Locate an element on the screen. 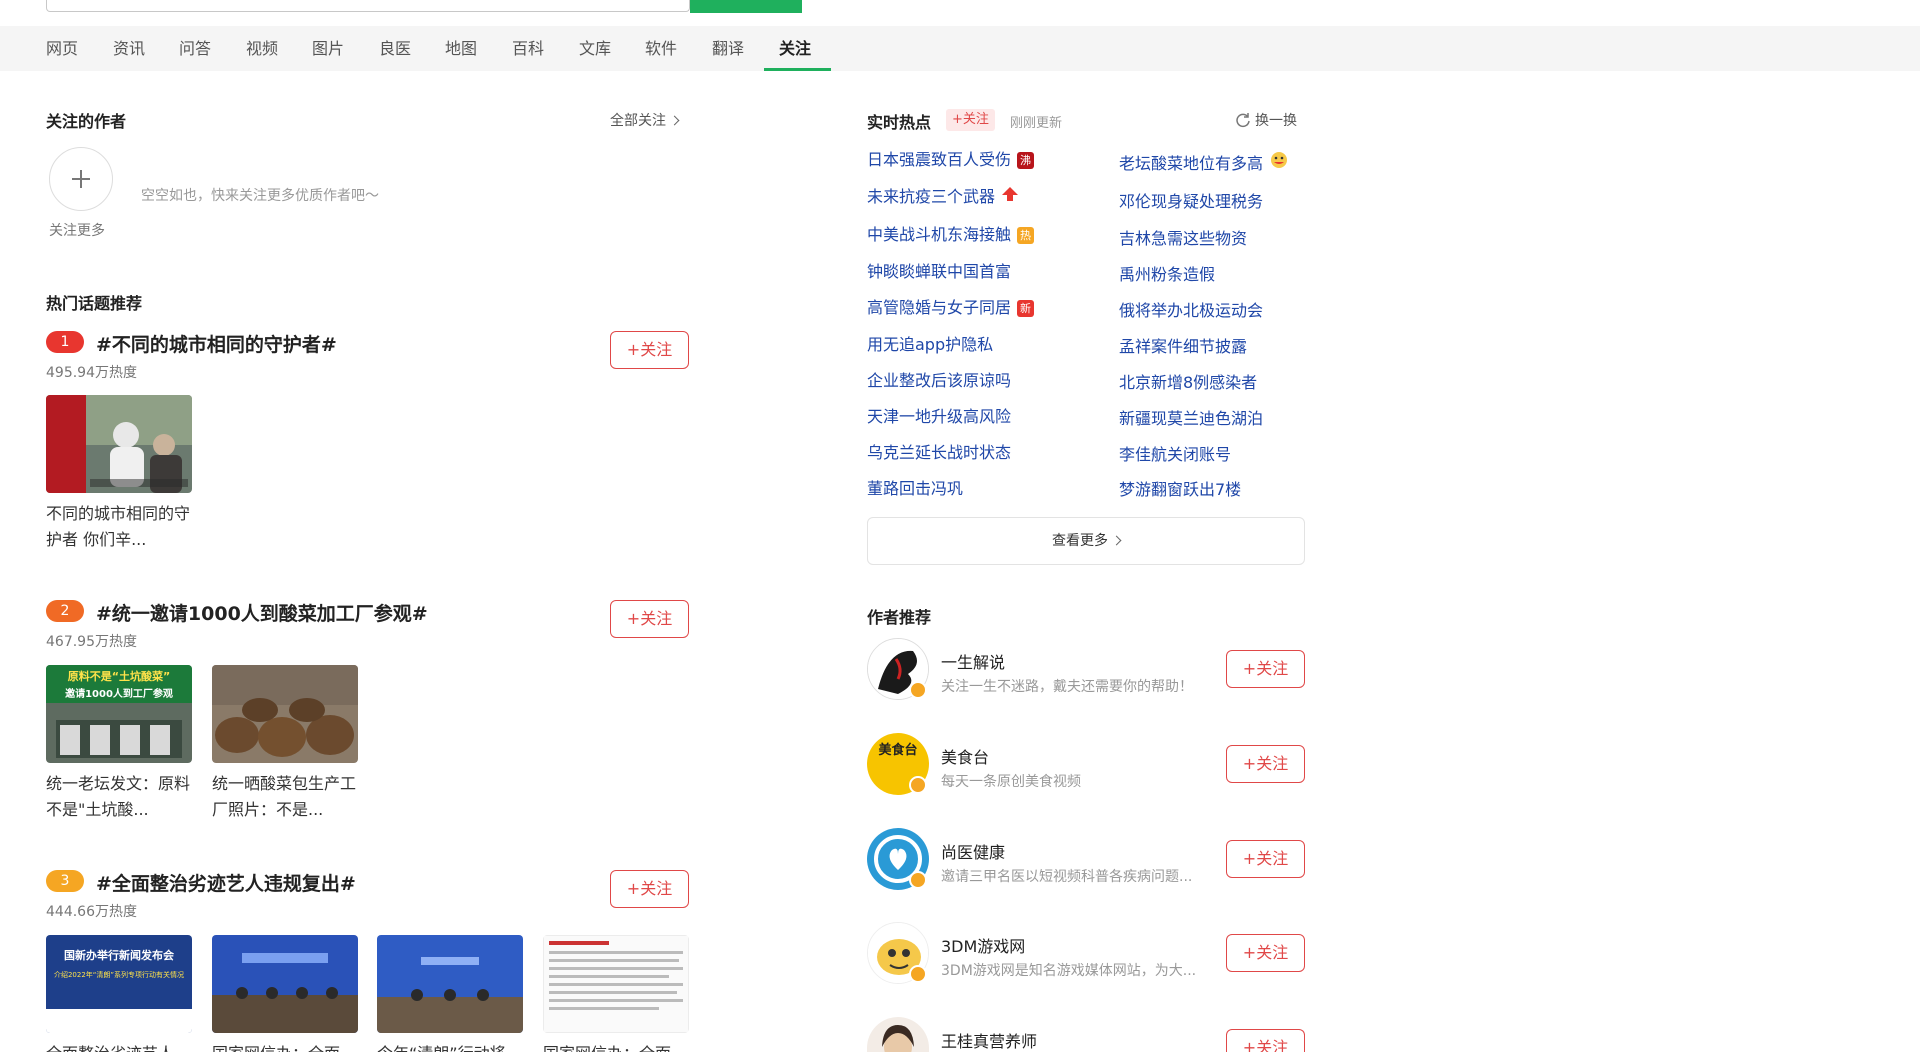 The width and height of the screenshot is (1920, 1052). hot-item: 高管隐婚与女子同居新 is located at coordinates (951, 306).